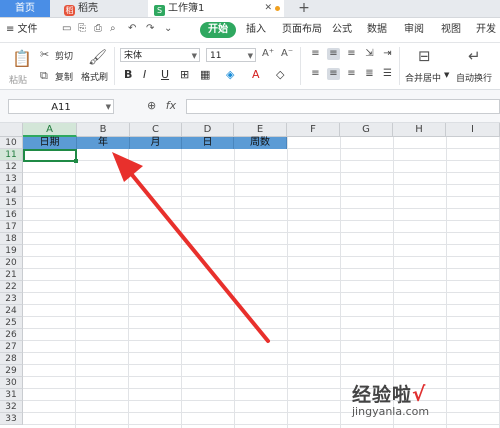 Image resolution: width=500 pixels, height=428 pixels. What do you see at coordinates (127, 167) in the screenshot?
I see `arrow-head-icon` at bounding box center [127, 167].